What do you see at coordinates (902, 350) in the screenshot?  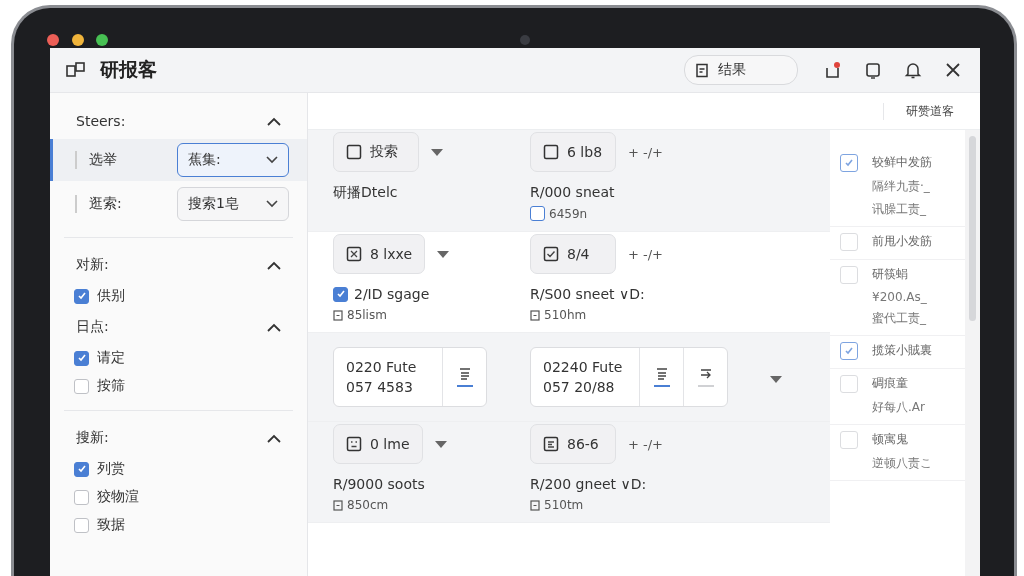 I see `list-title: 揽策小賊裏` at bounding box center [902, 350].